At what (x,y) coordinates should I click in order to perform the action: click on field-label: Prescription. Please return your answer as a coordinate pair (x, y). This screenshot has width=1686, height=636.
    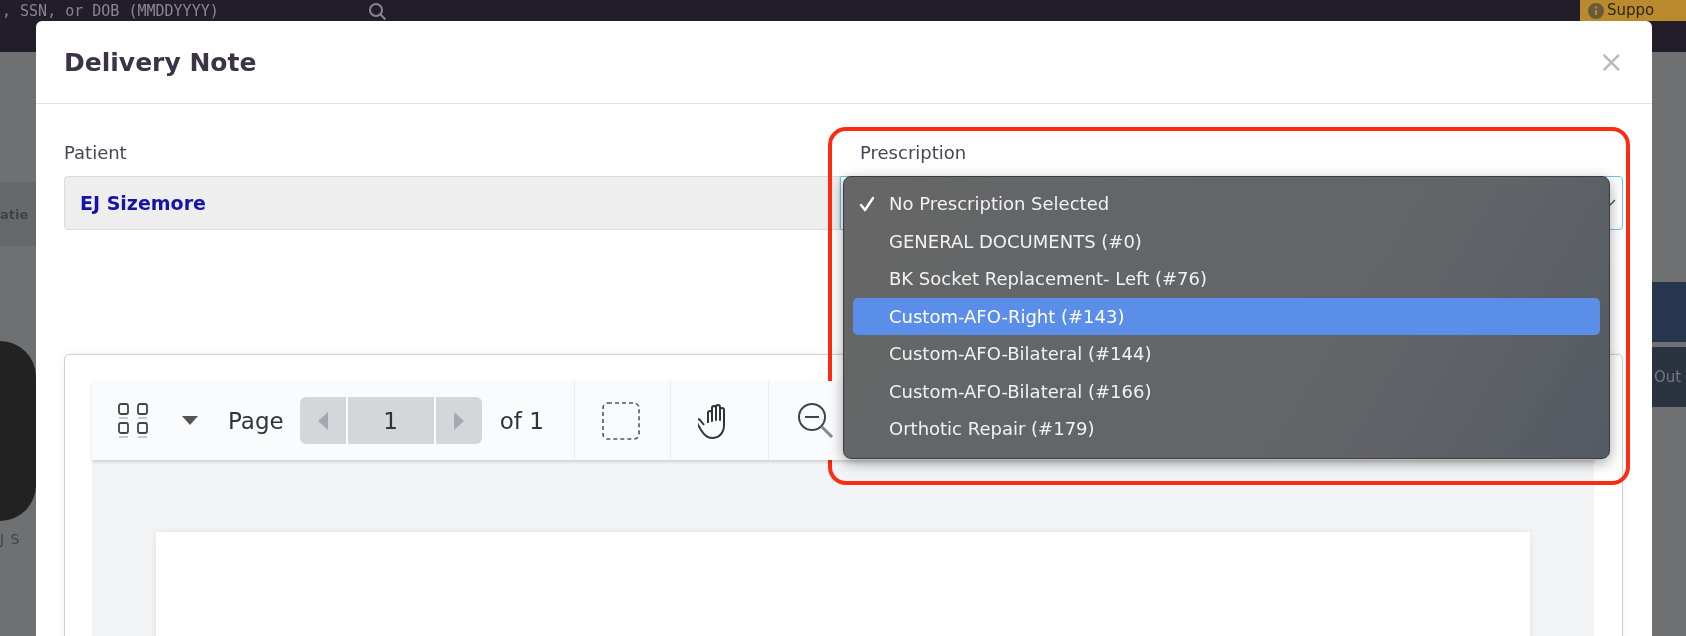
    Looking at the image, I should click on (913, 153).